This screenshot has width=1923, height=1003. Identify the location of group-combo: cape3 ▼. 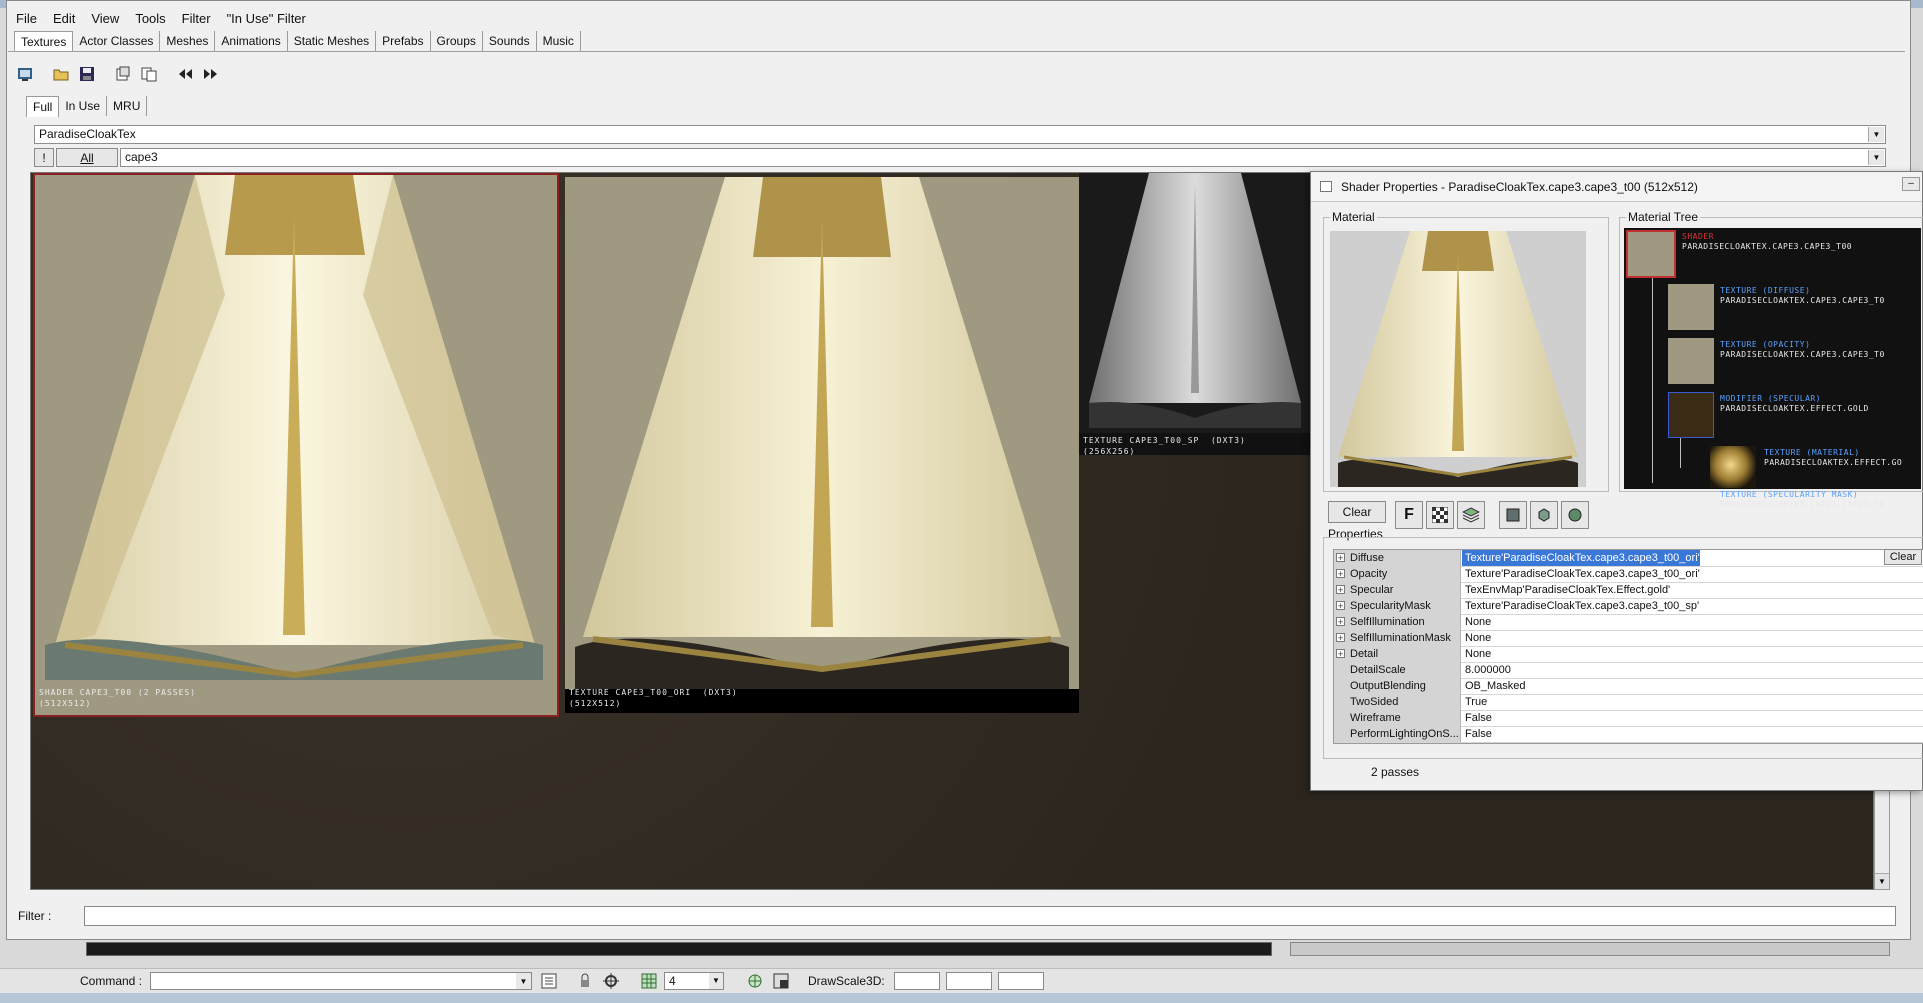
(1003, 157).